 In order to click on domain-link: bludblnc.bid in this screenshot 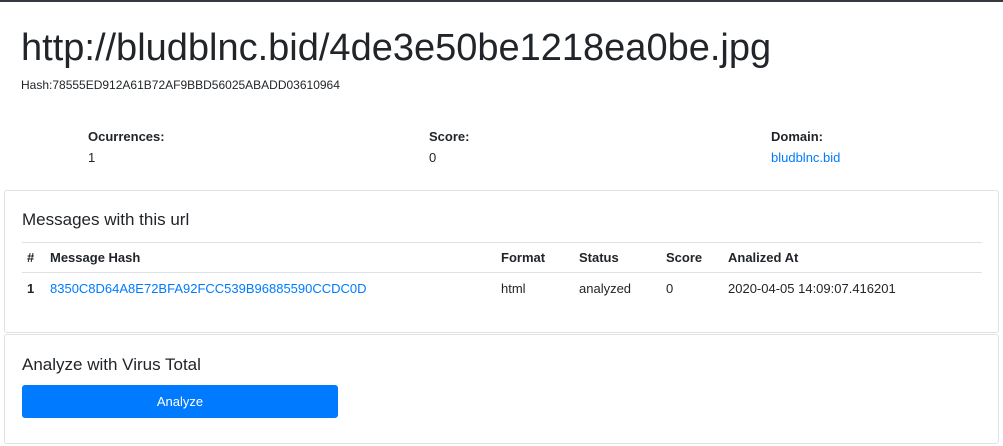, I will do `click(805, 158)`.